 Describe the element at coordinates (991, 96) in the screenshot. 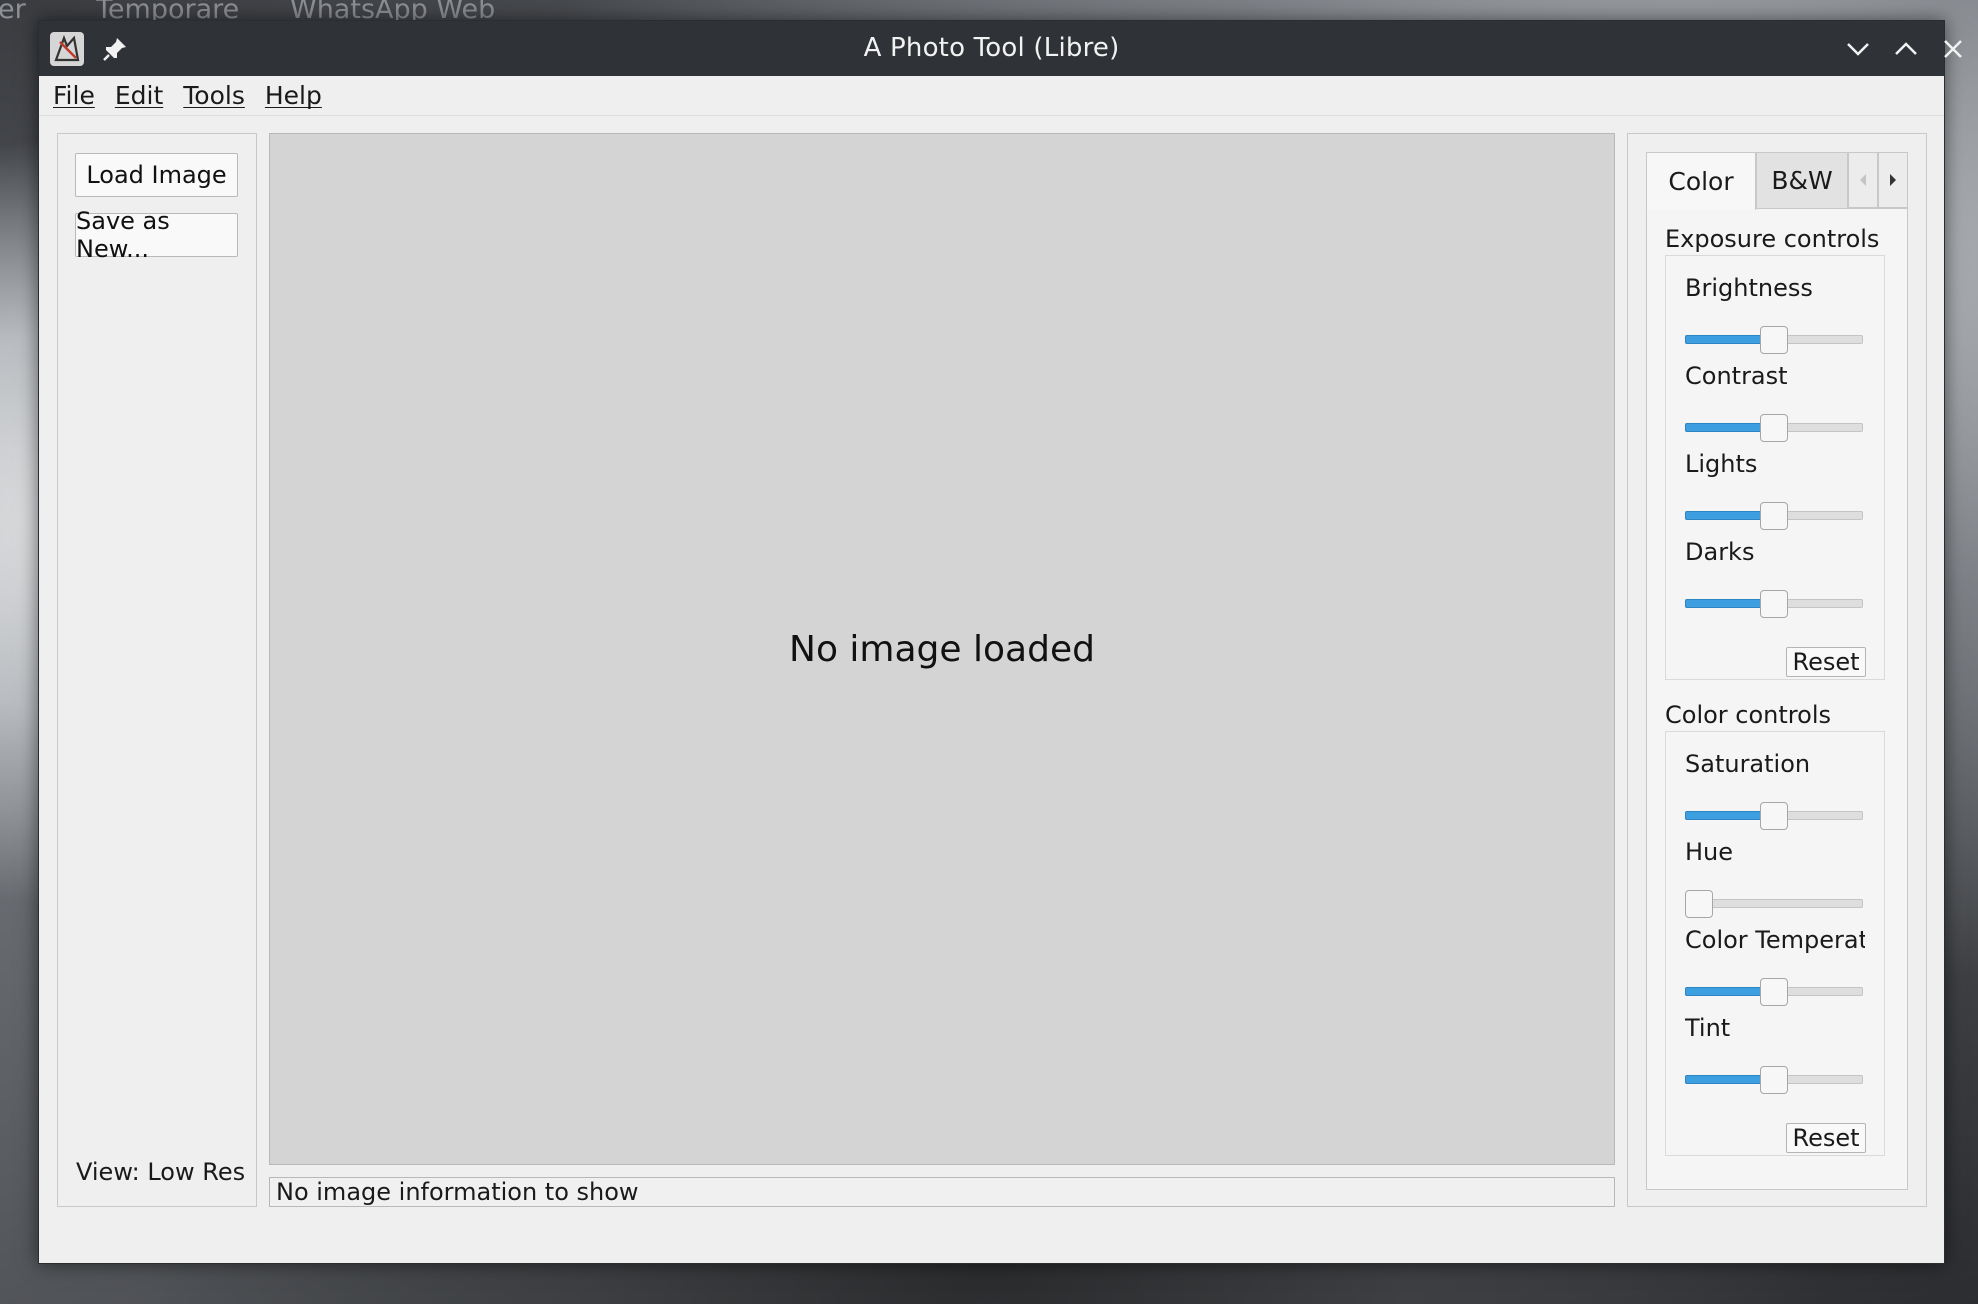

I see `menu-bar: File Edit Tools Help` at that location.